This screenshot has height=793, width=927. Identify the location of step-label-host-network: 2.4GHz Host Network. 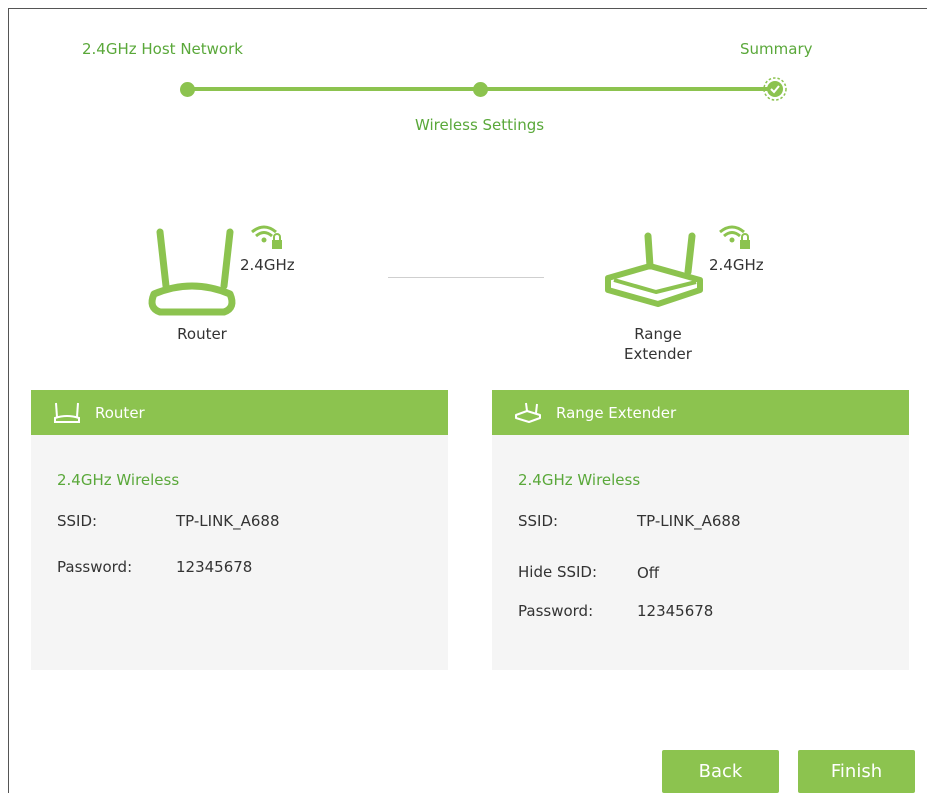
(162, 49).